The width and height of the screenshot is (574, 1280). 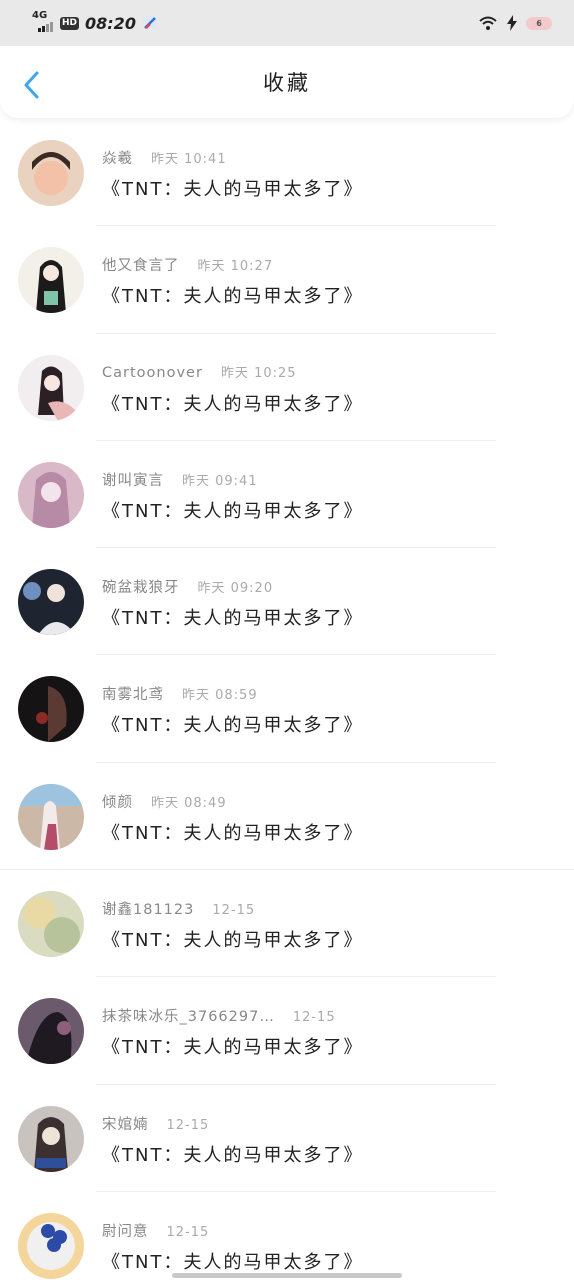 What do you see at coordinates (40, 15) in the screenshot?
I see `network-type-label: 4G` at bounding box center [40, 15].